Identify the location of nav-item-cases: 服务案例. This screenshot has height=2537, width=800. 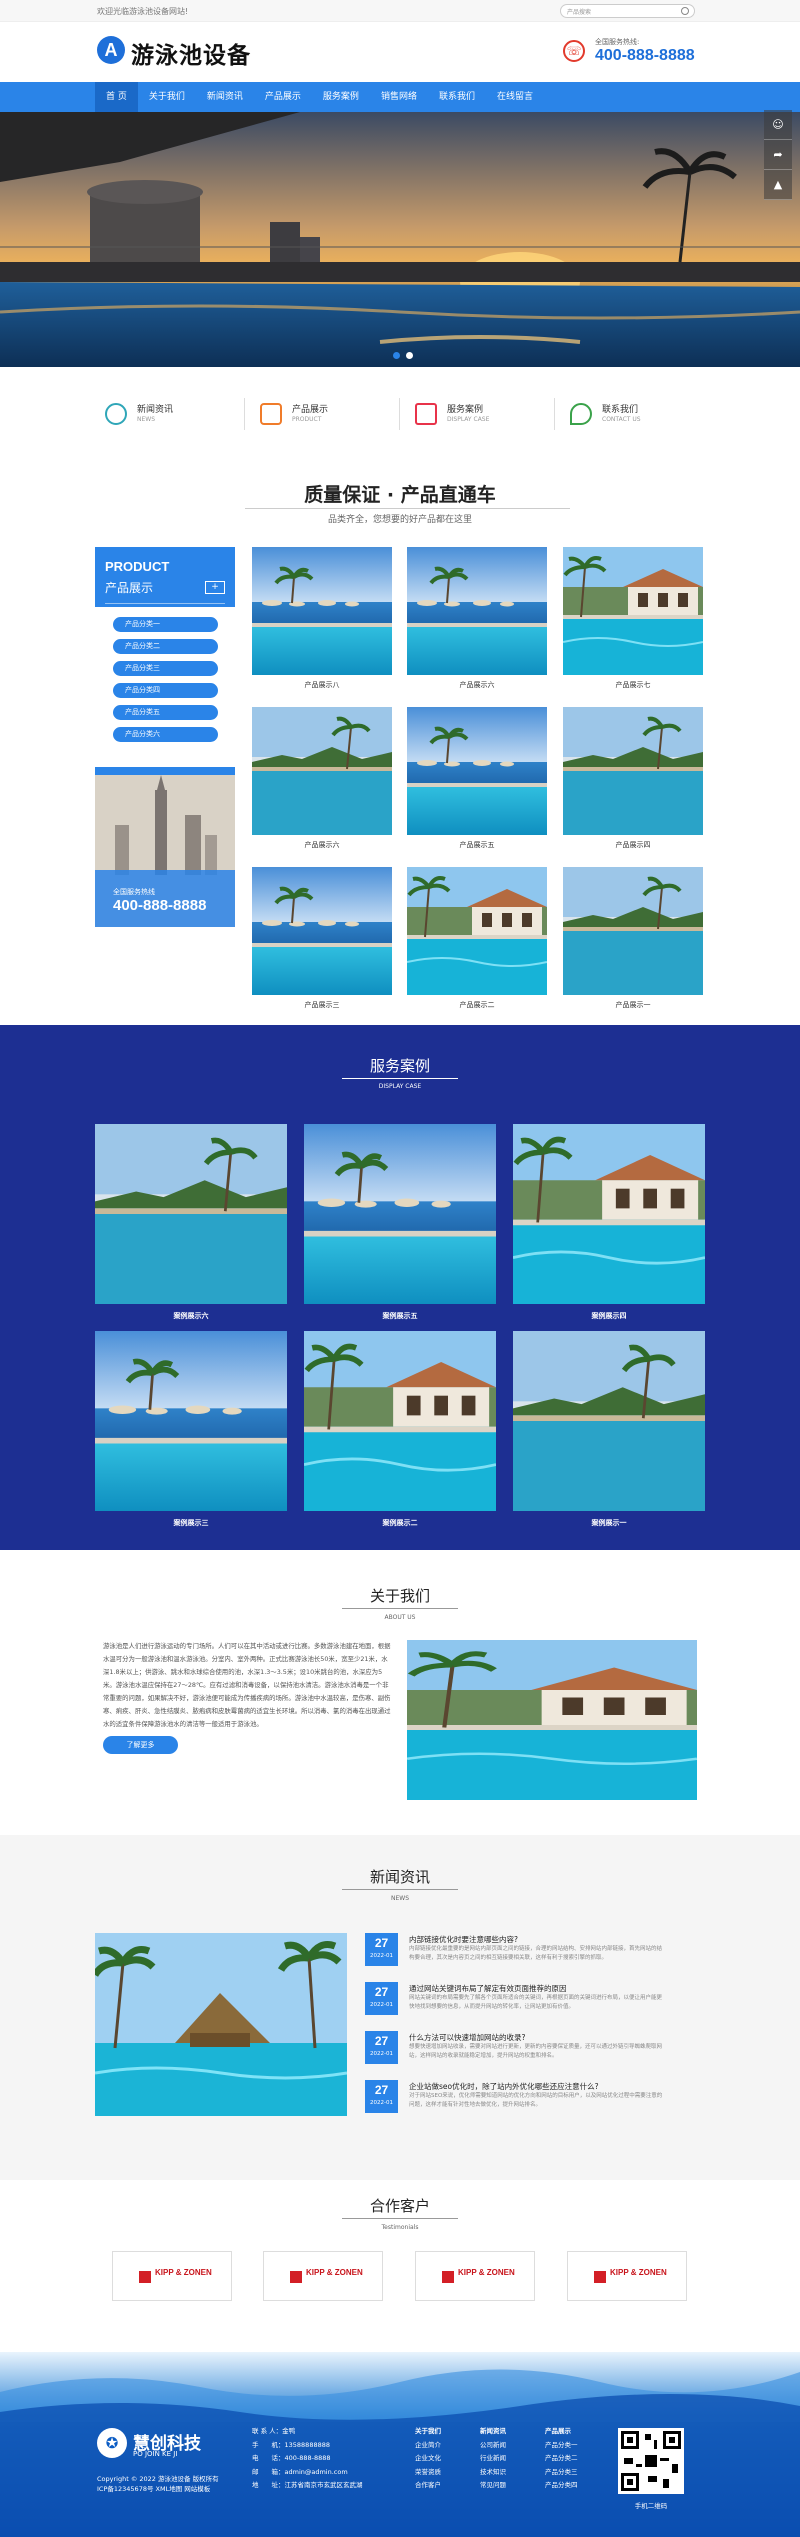
(341, 97).